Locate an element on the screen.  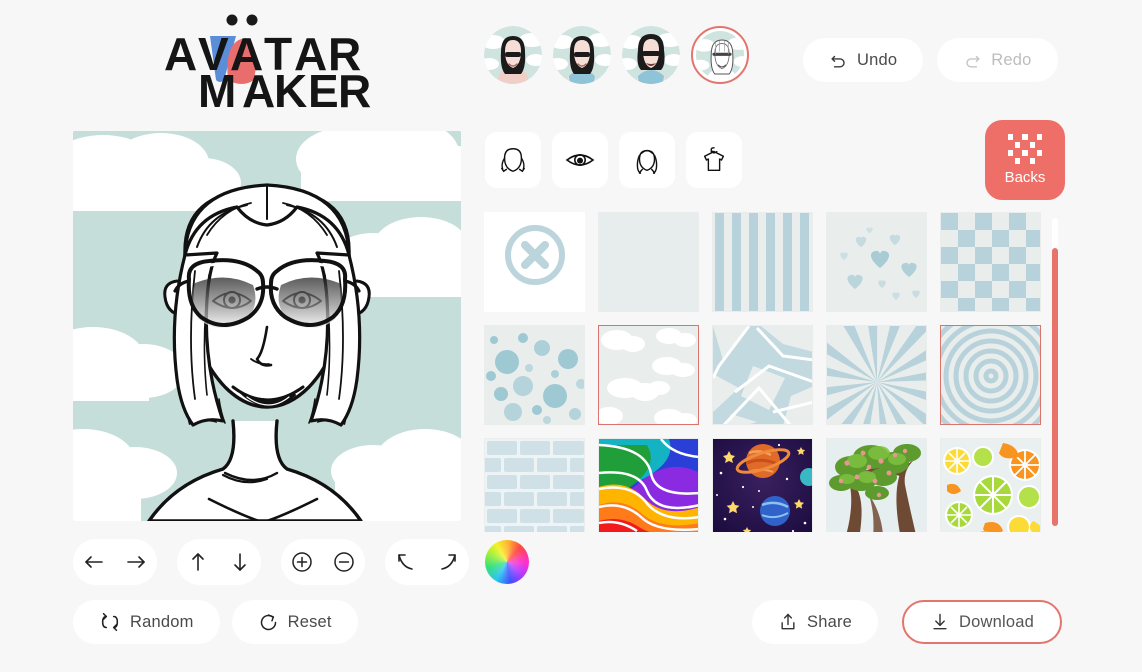
rotate-right-button is located at coordinates (448, 562).